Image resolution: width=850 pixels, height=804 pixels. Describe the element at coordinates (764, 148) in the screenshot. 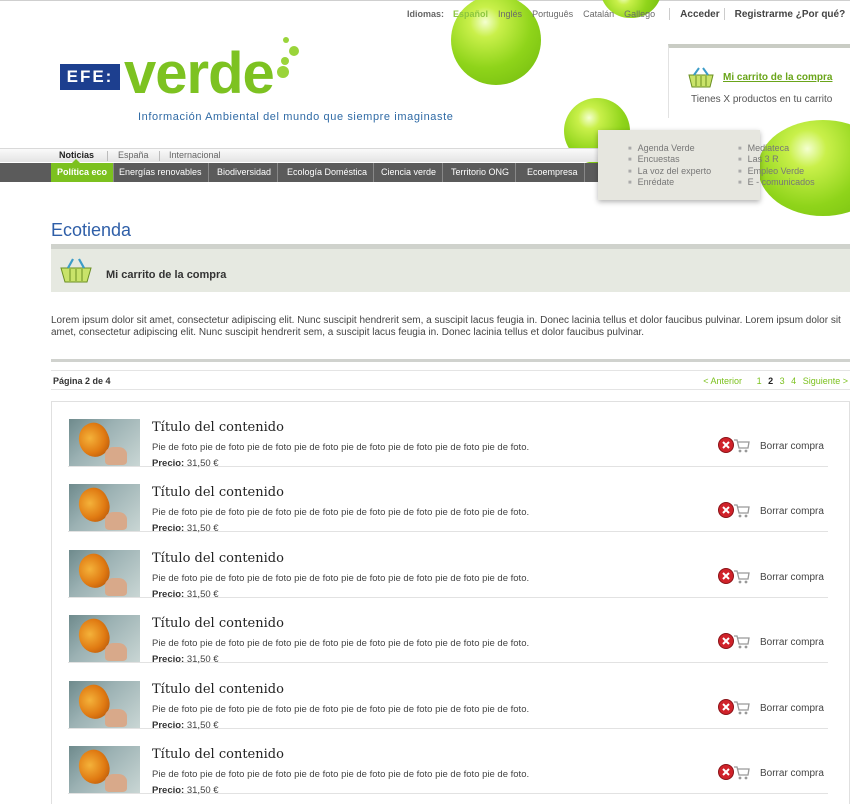

I see `menu-item: Mediateca` at that location.